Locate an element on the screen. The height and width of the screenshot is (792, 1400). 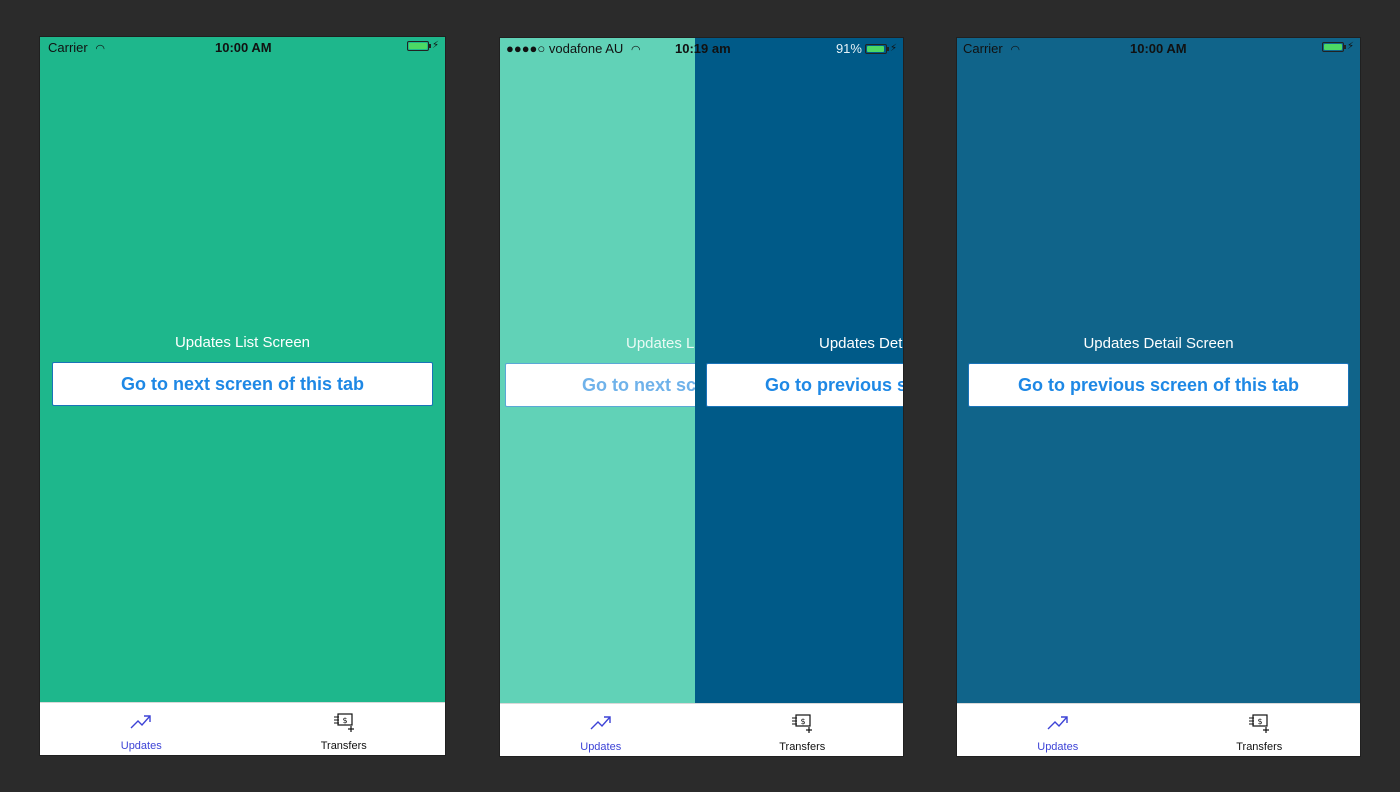
back-next-screen-button: Go to next scr is located at coordinates (600, 385).